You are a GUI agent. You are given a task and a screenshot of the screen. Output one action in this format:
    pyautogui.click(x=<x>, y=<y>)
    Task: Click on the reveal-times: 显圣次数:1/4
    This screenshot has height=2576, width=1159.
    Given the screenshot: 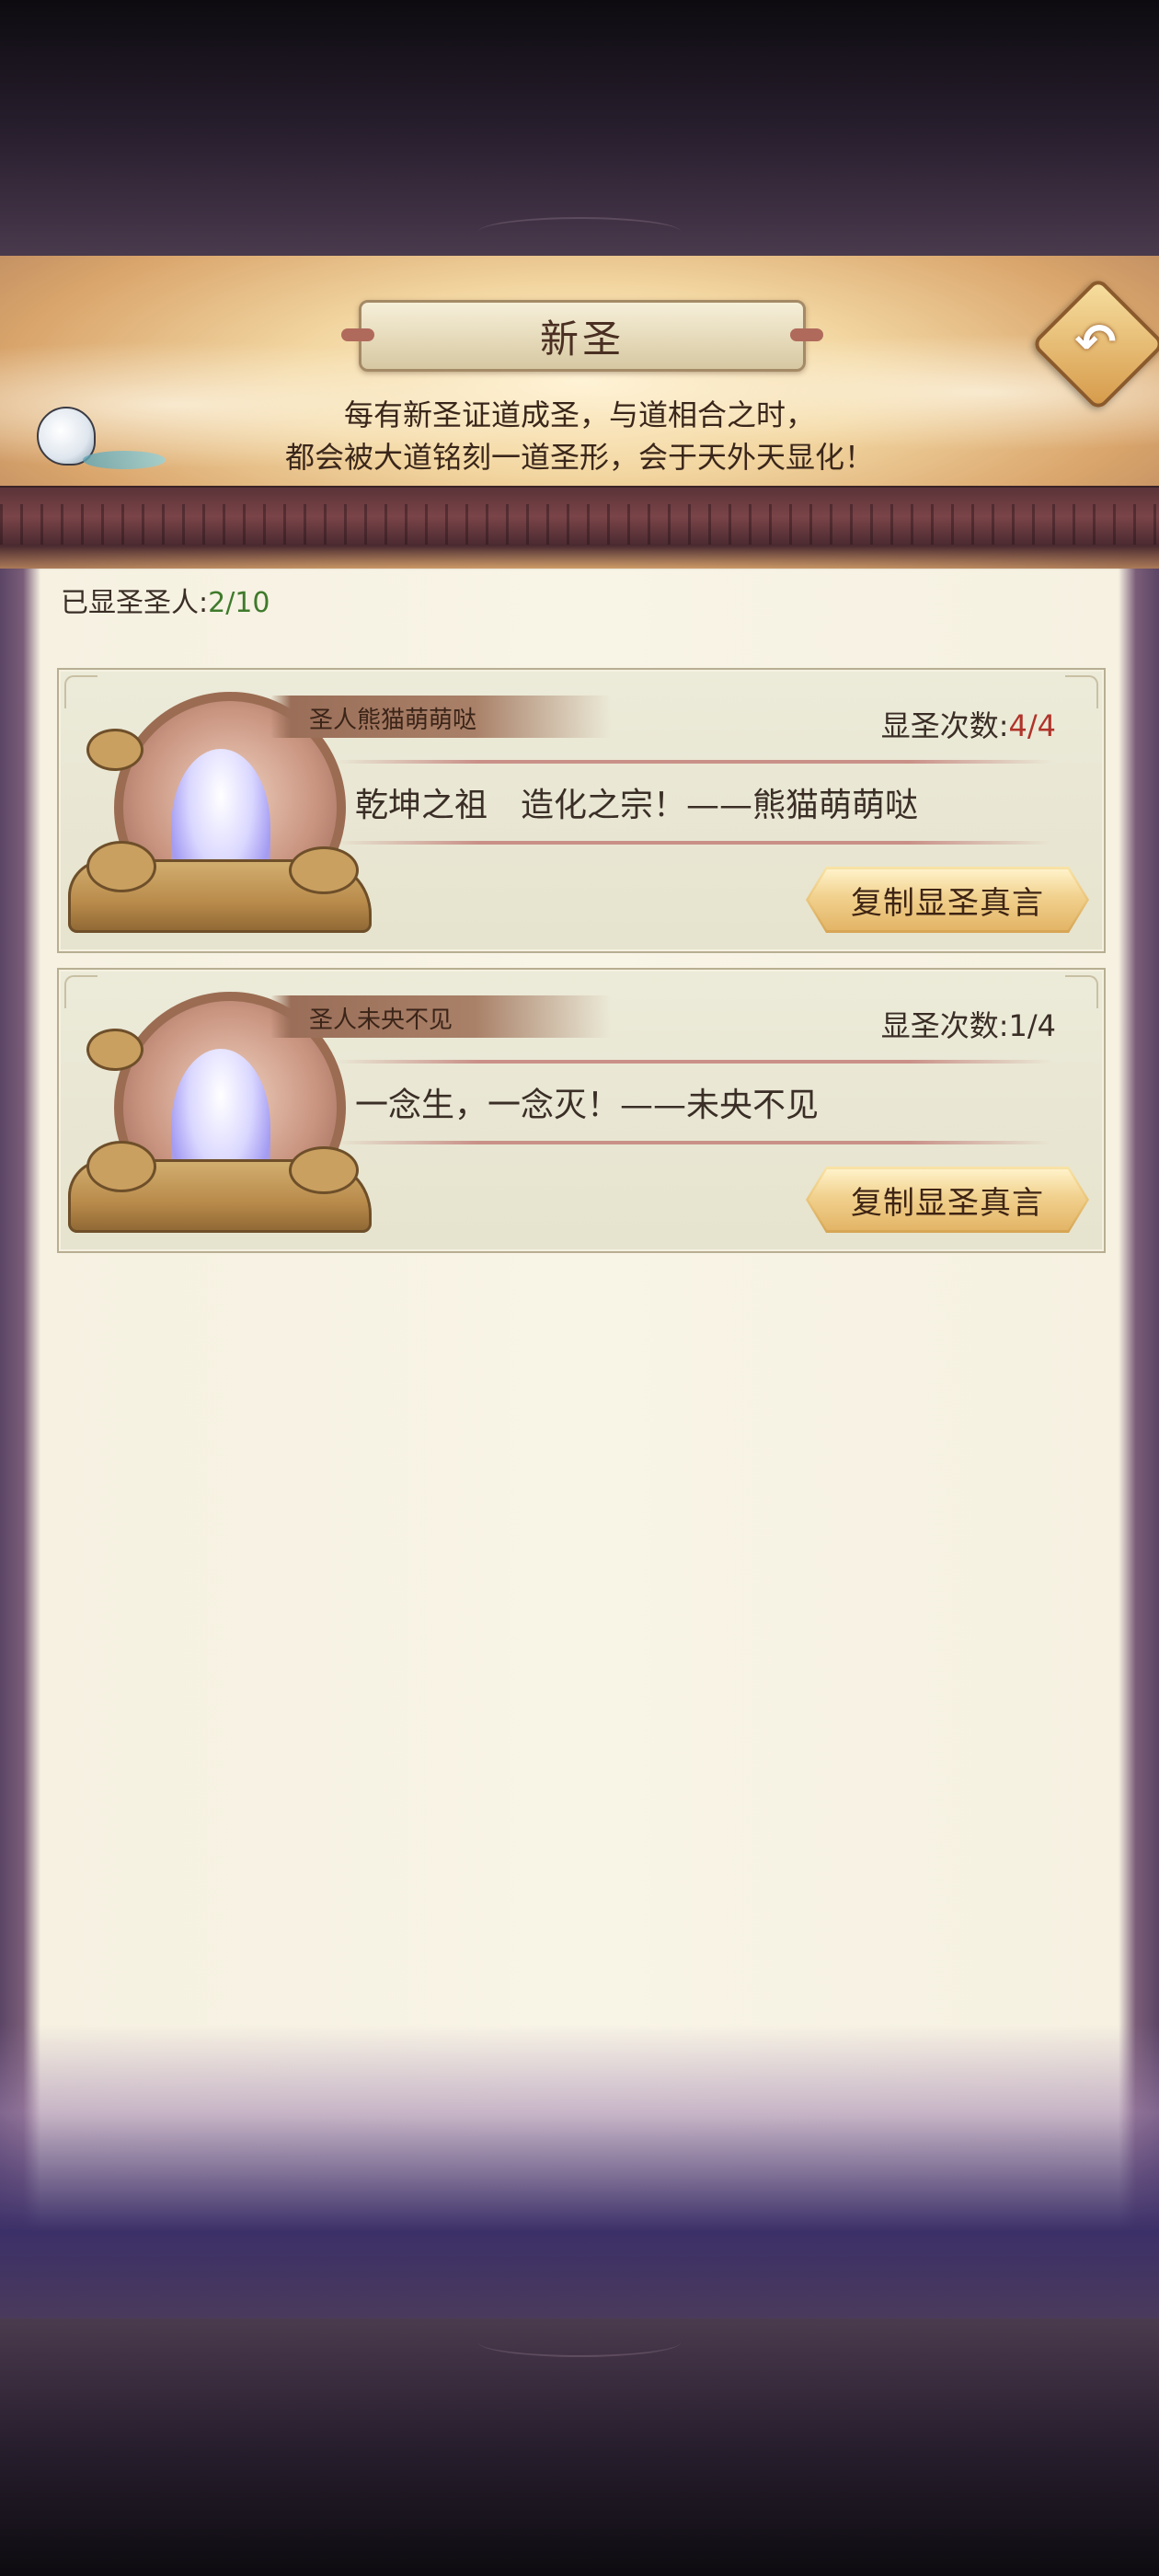 What is the action you would take?
    pyautogui.click(x=968, y=1024)
    